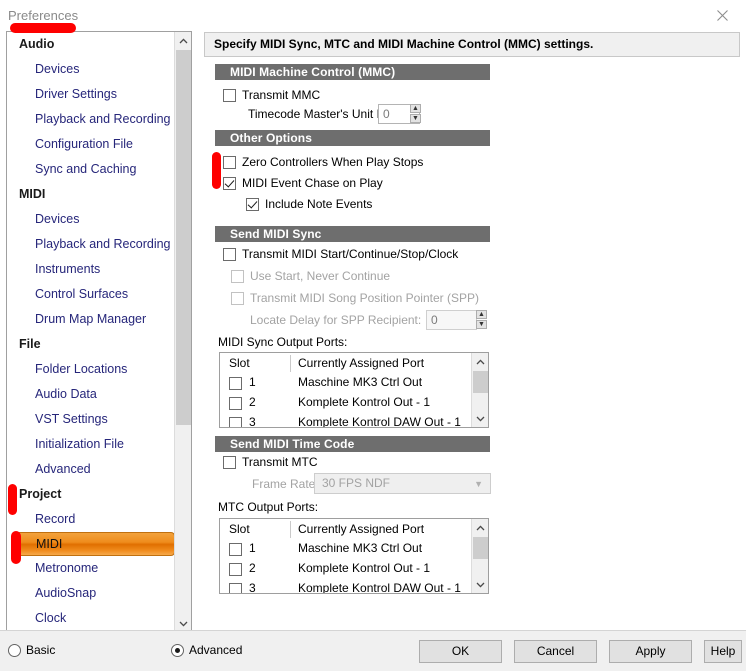 This screenshot has height=671, width=746. What do you see at coordinates (252, 204) in the screenshot?
I see `include-note-events-checkbox` at bounding box center [252, 204].